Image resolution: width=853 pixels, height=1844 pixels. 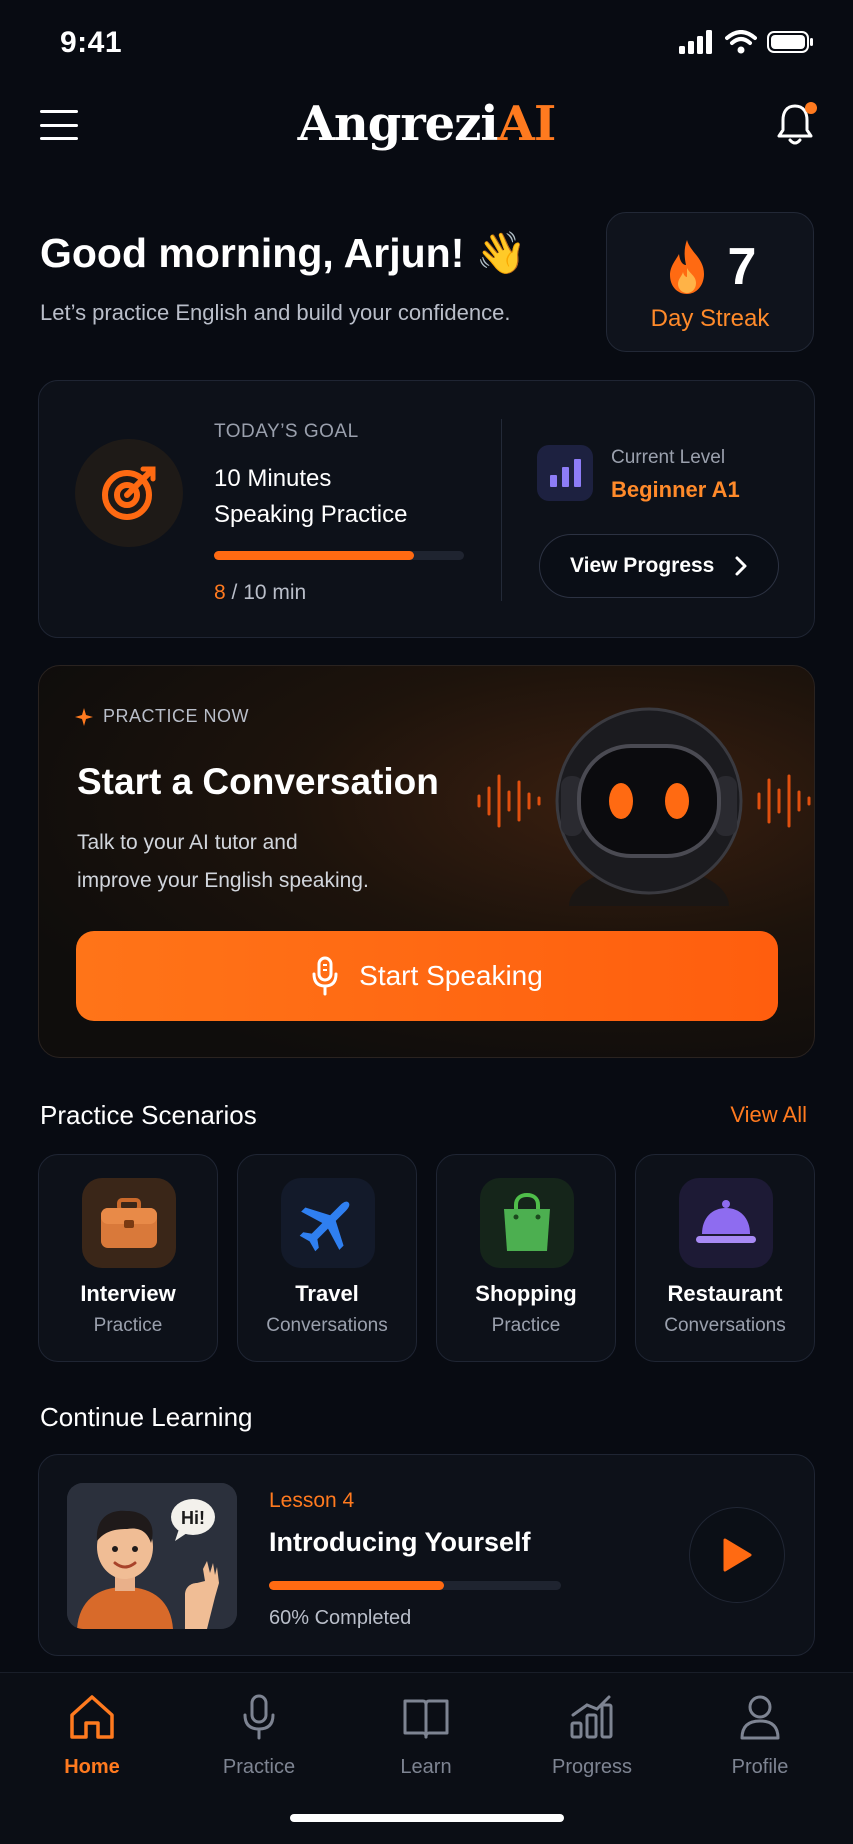 I want to click on tab-practice: Practice, so click(x=259, y=1736).